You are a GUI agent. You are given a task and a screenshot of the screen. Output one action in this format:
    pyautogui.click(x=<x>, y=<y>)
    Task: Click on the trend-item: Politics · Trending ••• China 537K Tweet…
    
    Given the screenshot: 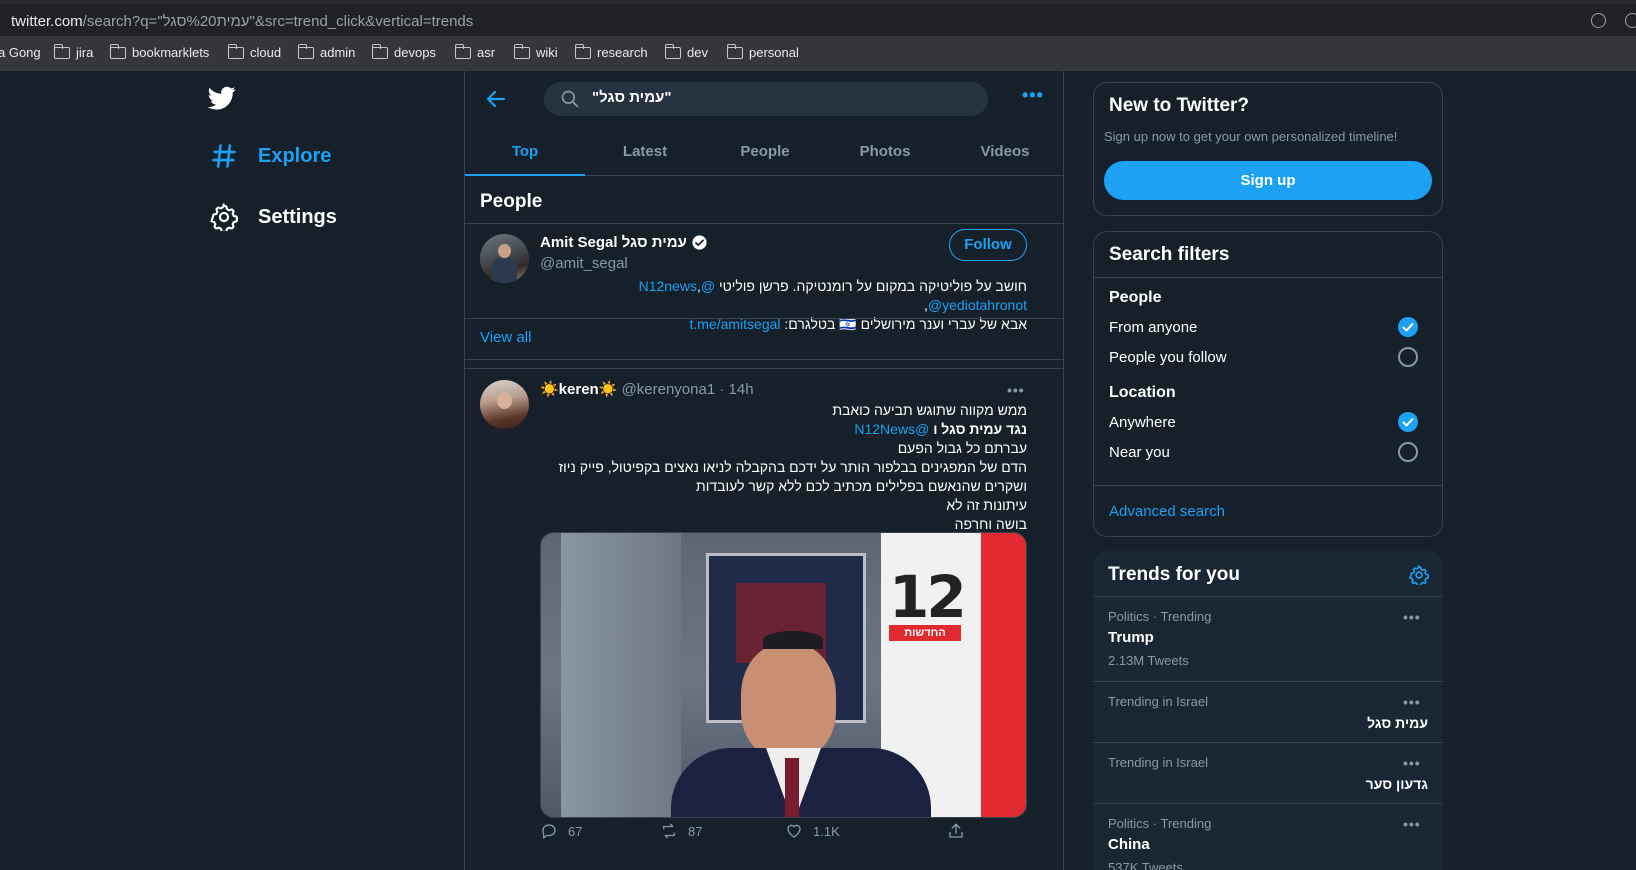 What is the action you would take?
    pyautogui.click(x=1268, y=836)
    